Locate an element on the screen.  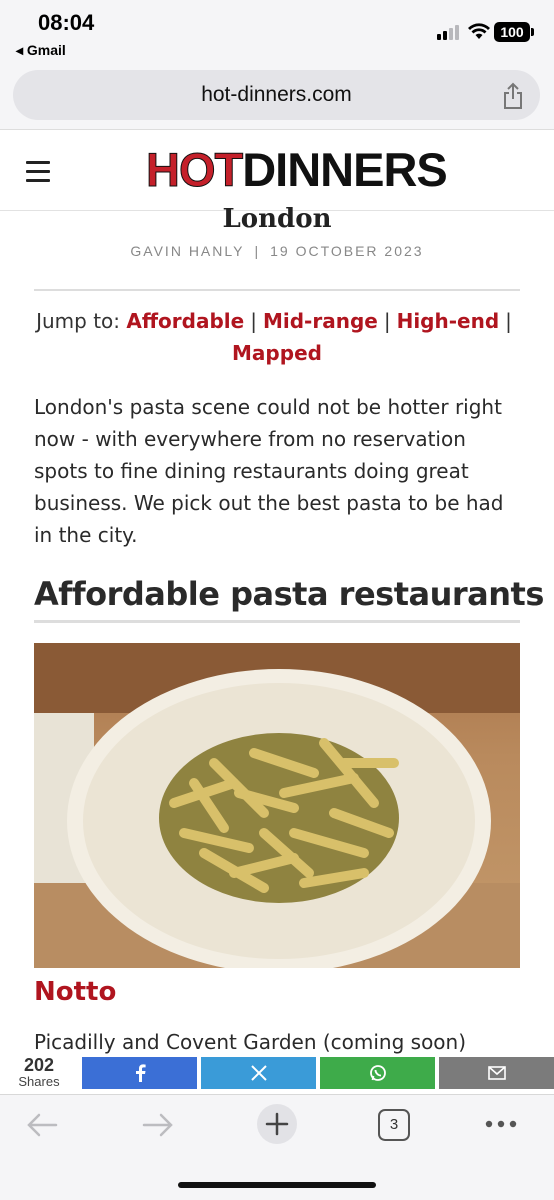
status-time: 08:04 is located at coordinates (66, 22).